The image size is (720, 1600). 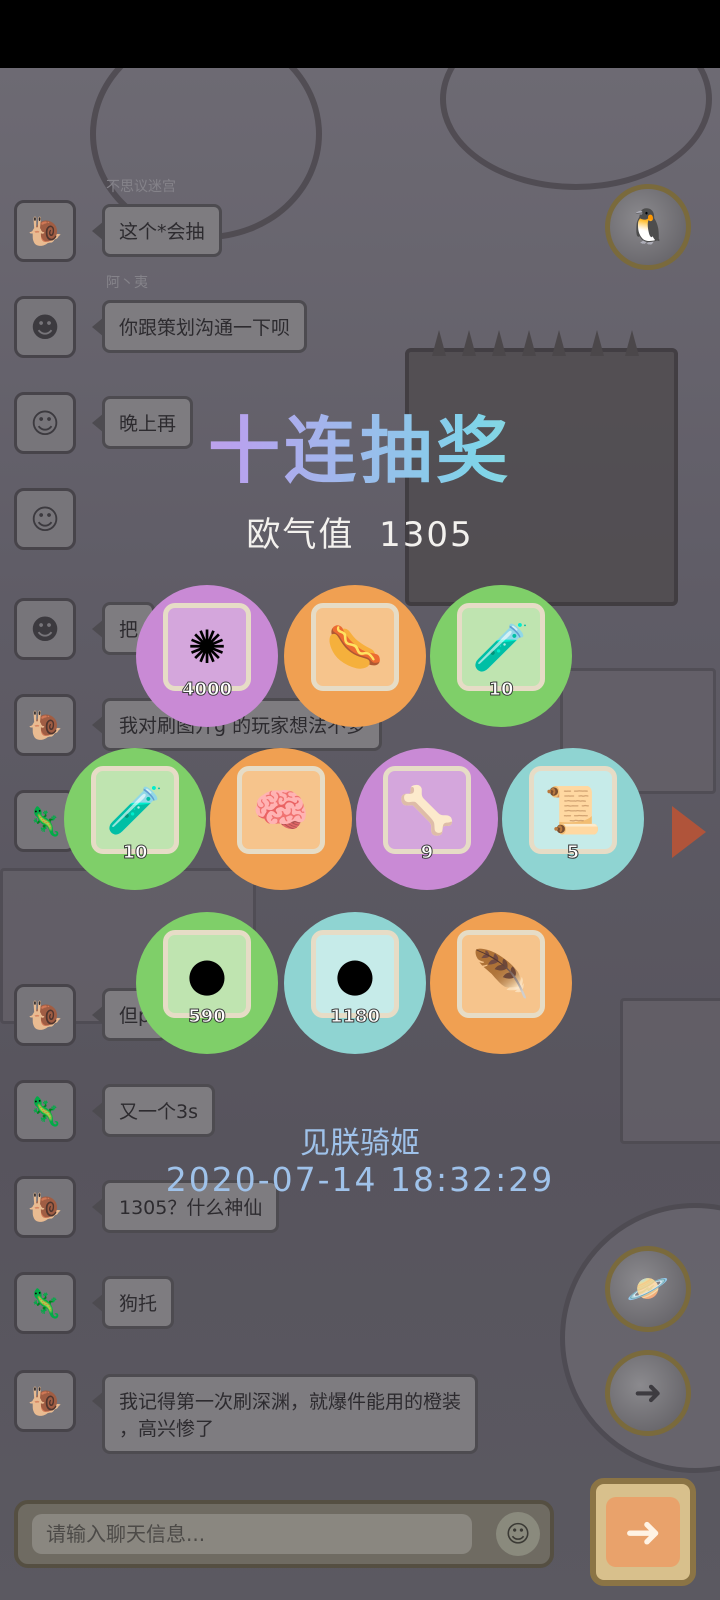 I want to click on side-expand-arrow, so click(x=689, y=832).